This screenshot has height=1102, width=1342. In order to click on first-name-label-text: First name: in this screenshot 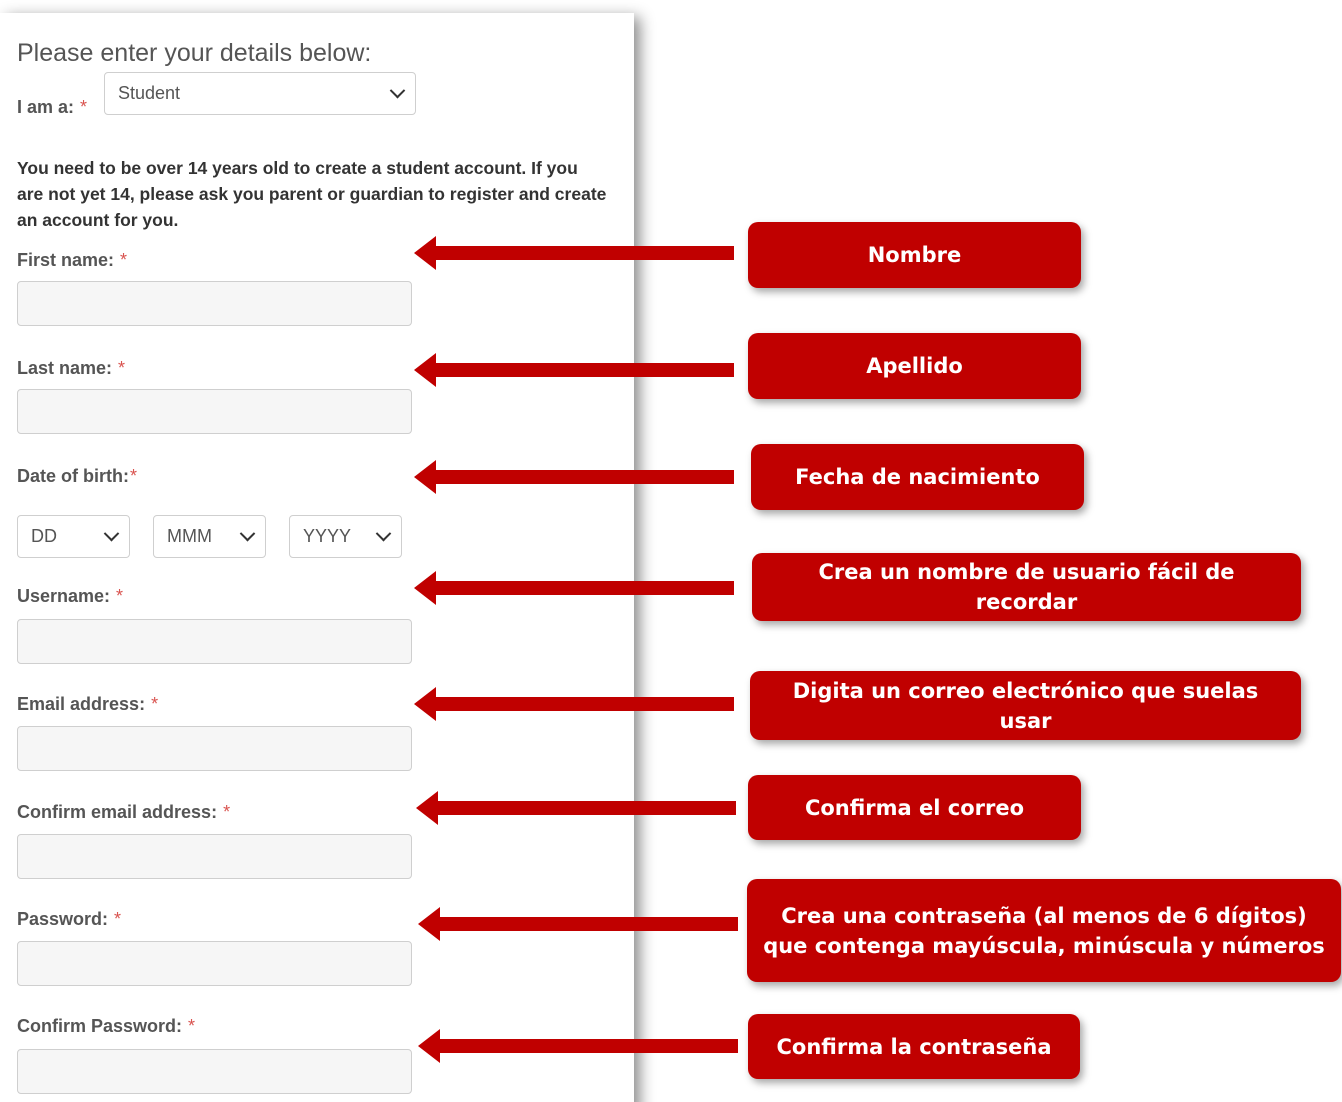, I will do `click(66, 260)`.